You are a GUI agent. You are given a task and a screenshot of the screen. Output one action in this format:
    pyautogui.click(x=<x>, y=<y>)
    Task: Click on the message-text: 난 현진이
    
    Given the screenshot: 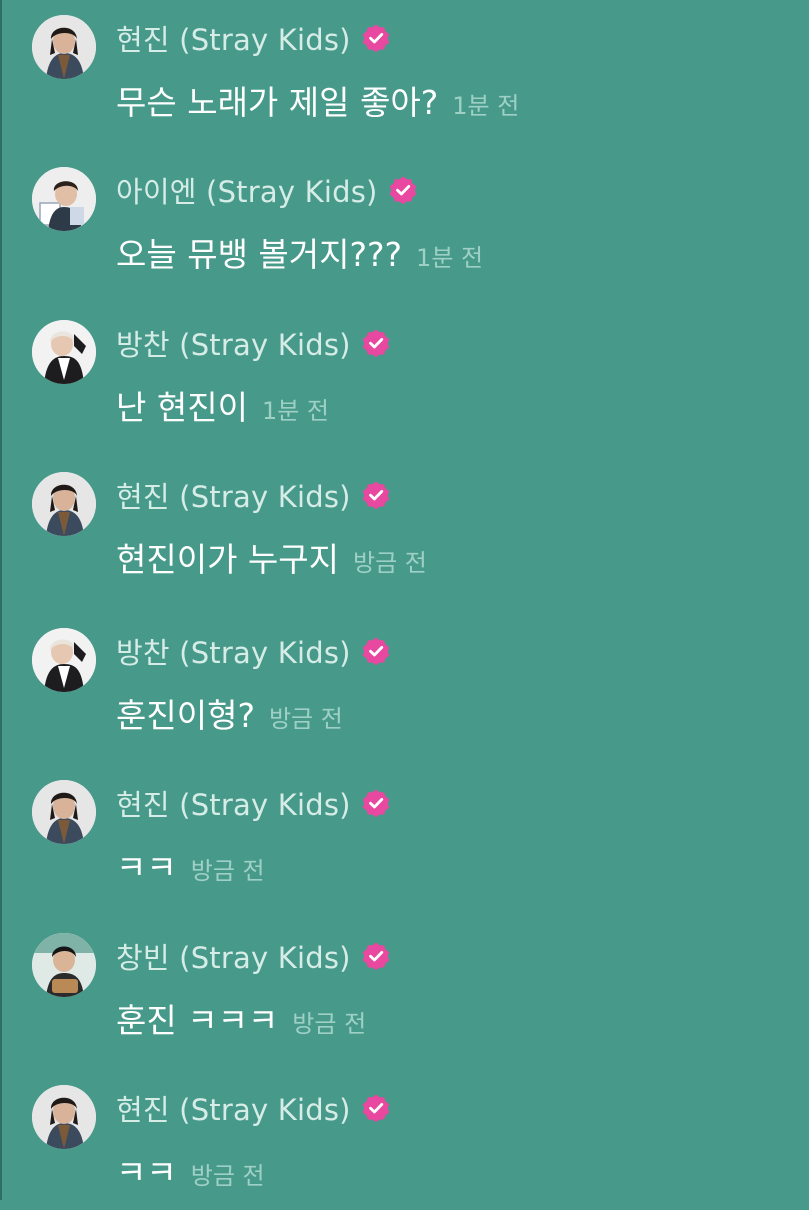 What is the action you would take?
    pyautogui.click(x=182, y=407)
    